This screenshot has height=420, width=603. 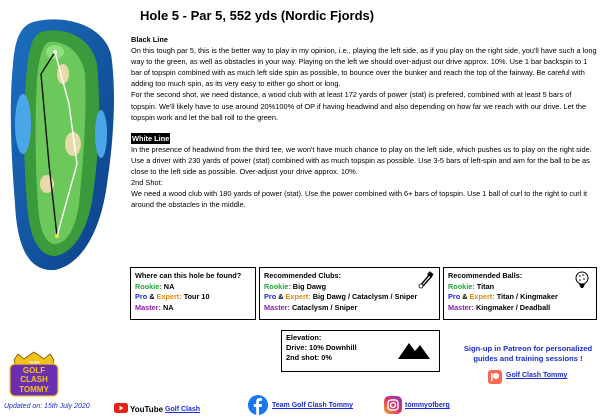 What do you see at coordinates (147, 183) in the screenshot?
I see `white-line-second-shot-label: 2nd Shot:` at bounding box center [147, 183].